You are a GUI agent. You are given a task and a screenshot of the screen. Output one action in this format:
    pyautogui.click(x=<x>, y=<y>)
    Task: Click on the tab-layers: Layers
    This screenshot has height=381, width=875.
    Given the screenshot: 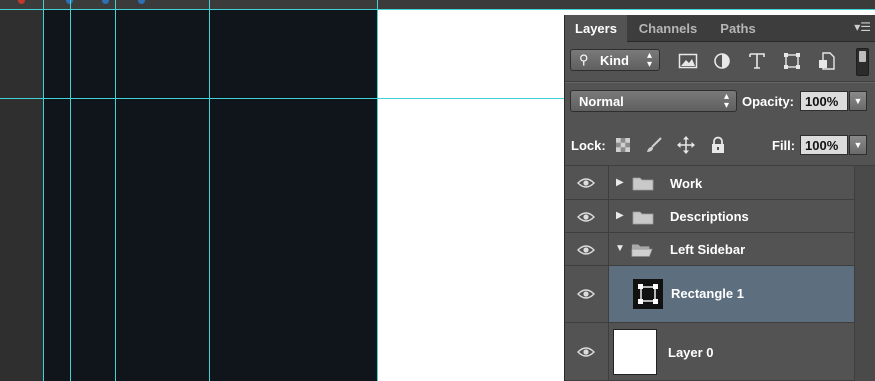 What is the action you would take?
    pyautogui.click(x=596, y=28)
    